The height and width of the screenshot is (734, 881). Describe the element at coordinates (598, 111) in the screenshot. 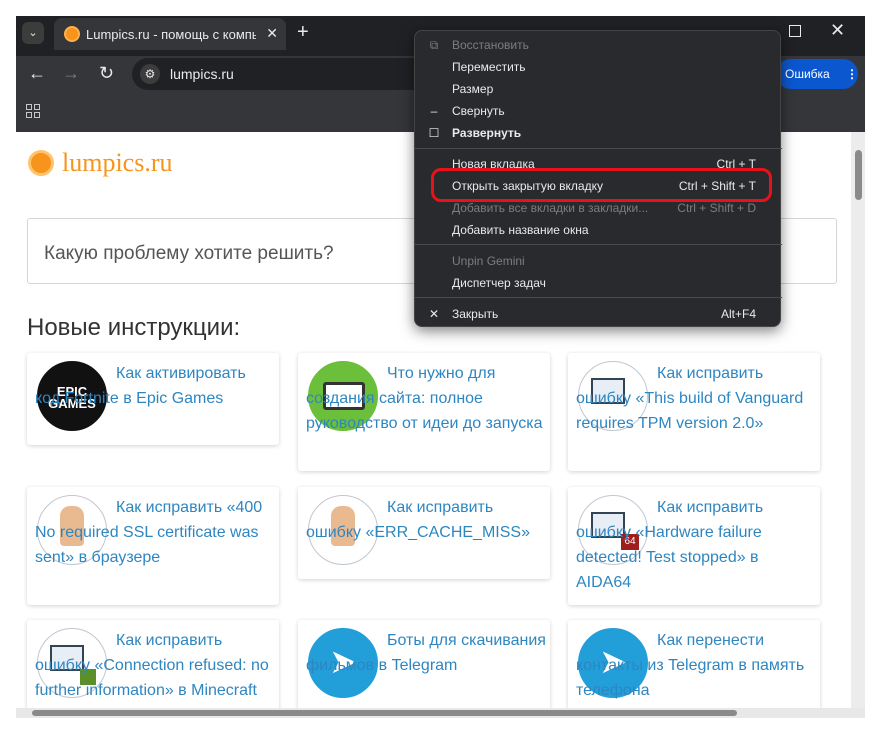

I see `menu-item-minimize: – Свернуть` at that location.